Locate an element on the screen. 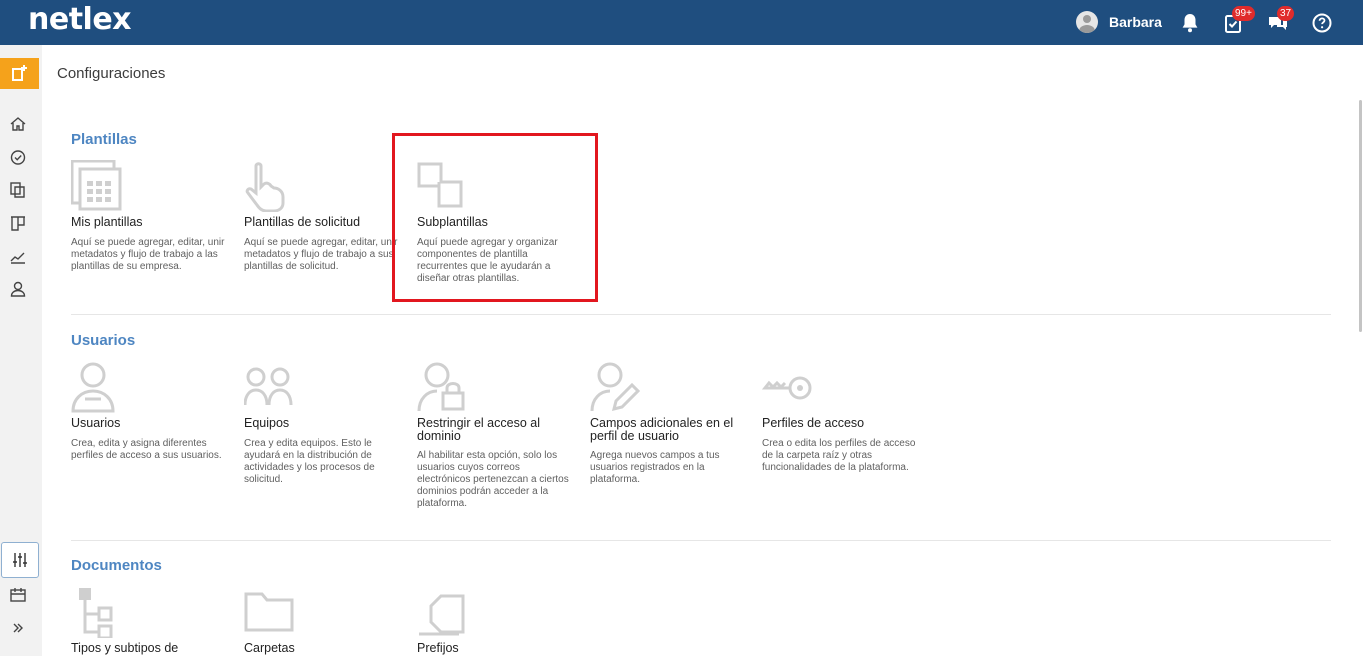  section-title-documentos: Documentos is located at coordinates (116, 565).